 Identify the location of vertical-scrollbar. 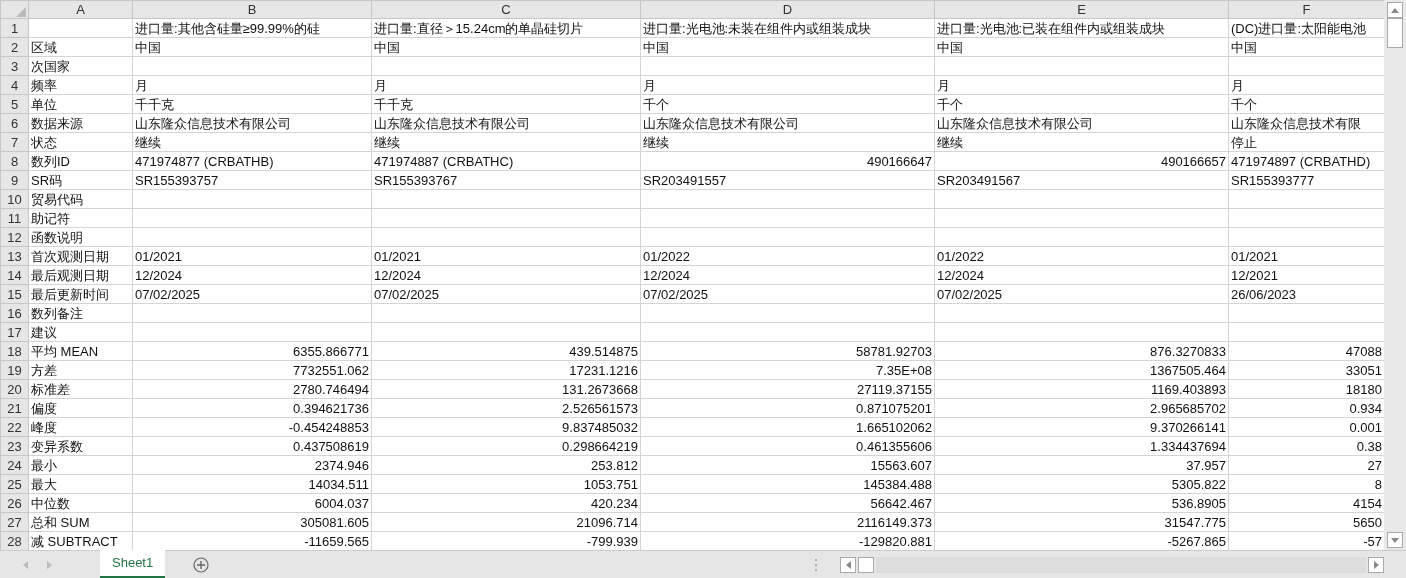
(1395, 275).